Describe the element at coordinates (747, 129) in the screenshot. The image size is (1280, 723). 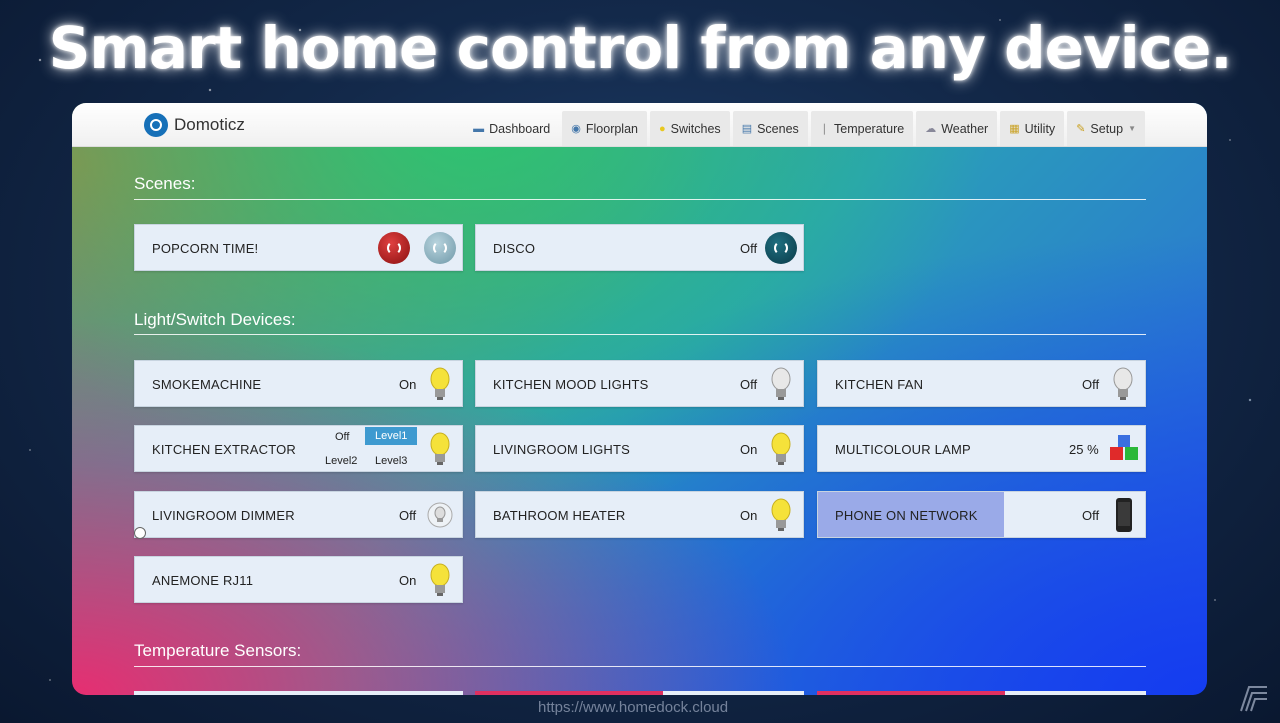
I see `clapperboard-icon: ▤` at that location.